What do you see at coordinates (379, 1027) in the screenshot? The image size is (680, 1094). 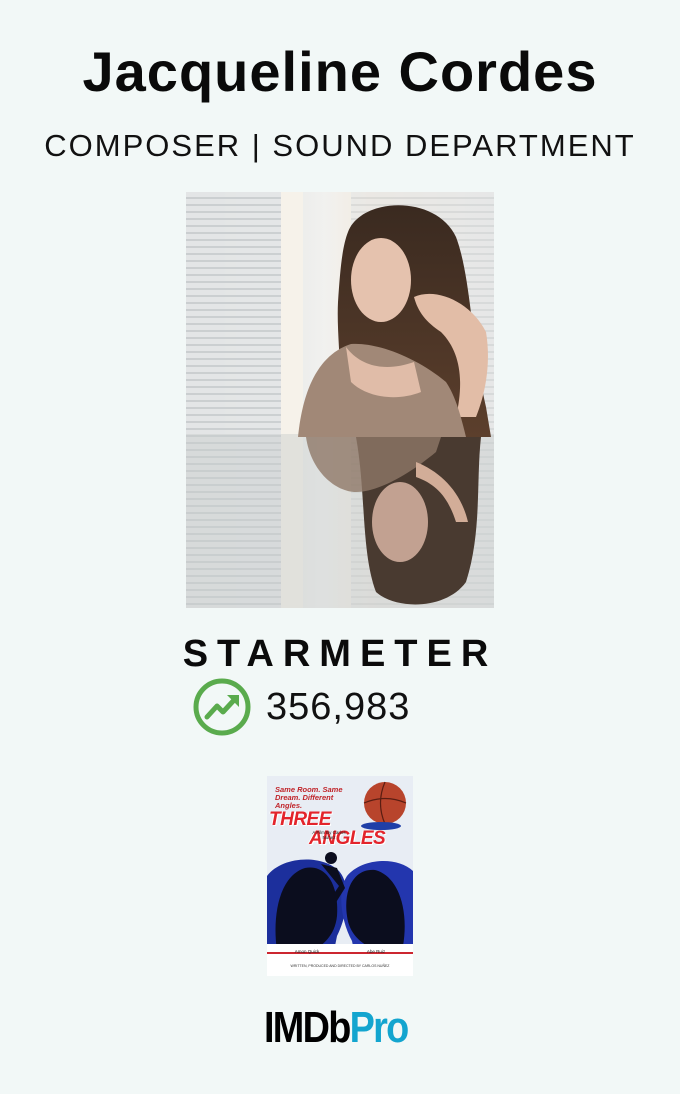 I see `imdbpro-logo-pro: Pro` at bounding box center [379, 1027].